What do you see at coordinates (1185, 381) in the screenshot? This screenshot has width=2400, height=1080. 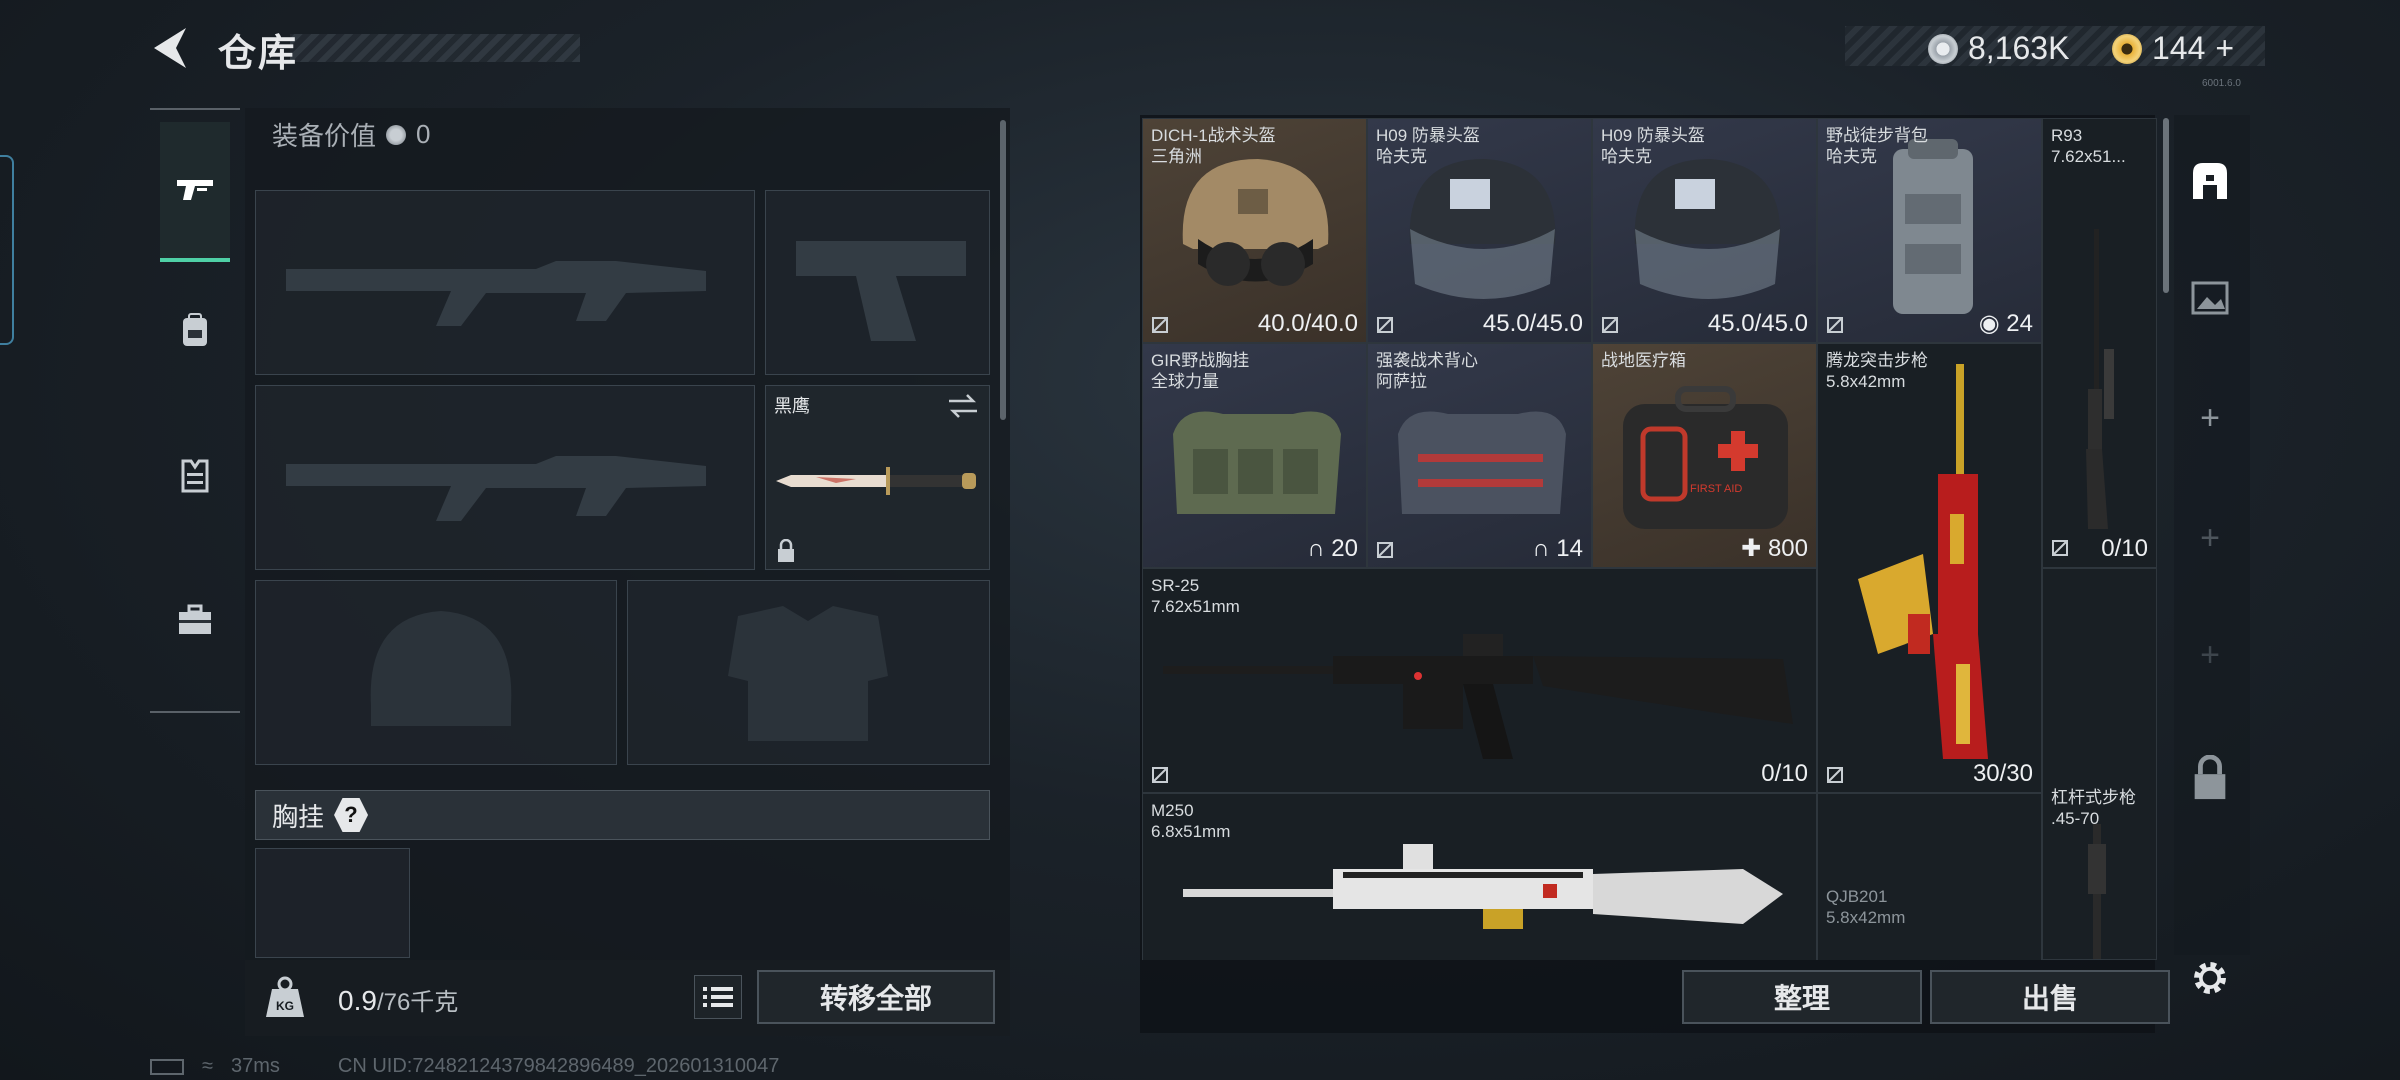 I see `item-sub: 全球力量` at bounding box center [1185, 381].